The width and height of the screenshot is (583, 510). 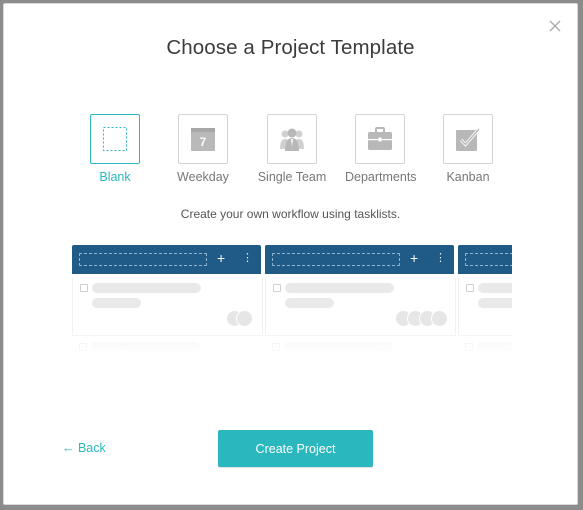 I want to click on template-label: Single Team, so click(x=292, y=177).